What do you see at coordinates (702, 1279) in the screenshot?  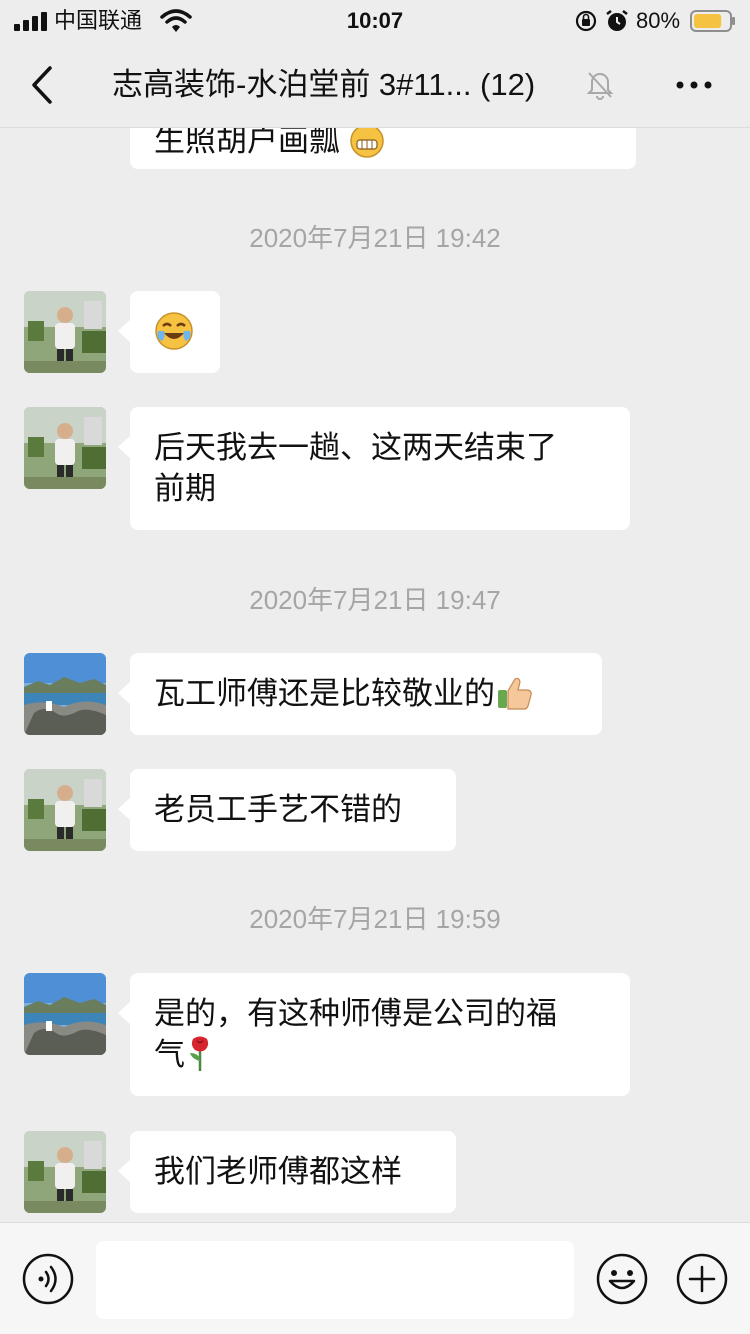 I see `plus-circle-icon` at bounding box center [702, 1279].